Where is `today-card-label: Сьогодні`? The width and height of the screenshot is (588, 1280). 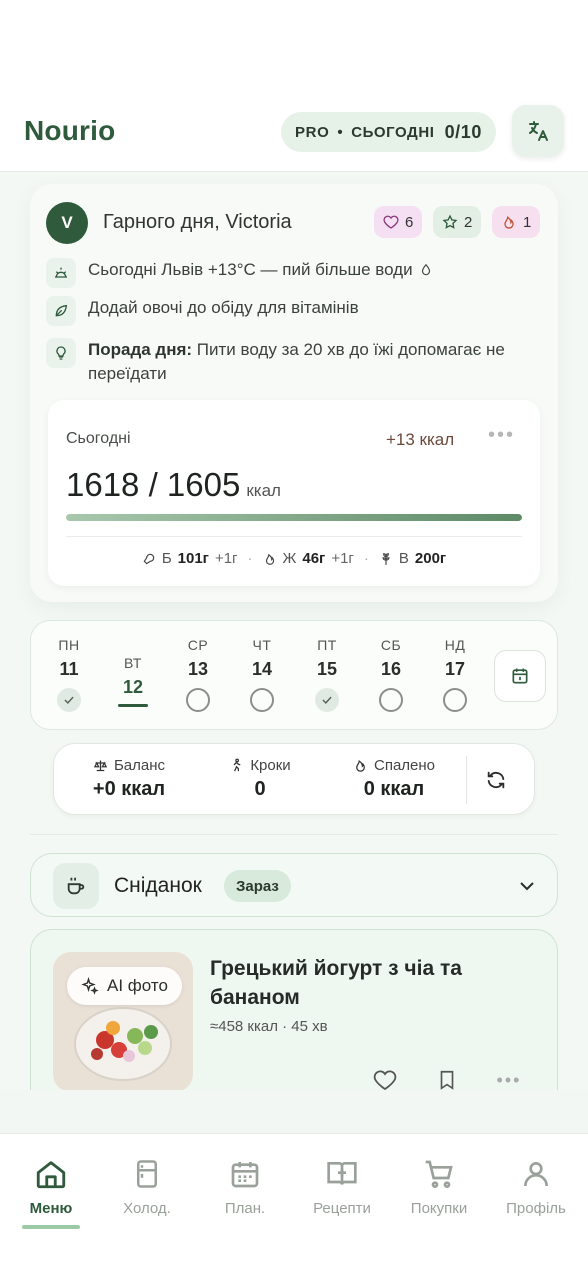
today-card-label: Сьогодні is located at coordinates (98, 438).